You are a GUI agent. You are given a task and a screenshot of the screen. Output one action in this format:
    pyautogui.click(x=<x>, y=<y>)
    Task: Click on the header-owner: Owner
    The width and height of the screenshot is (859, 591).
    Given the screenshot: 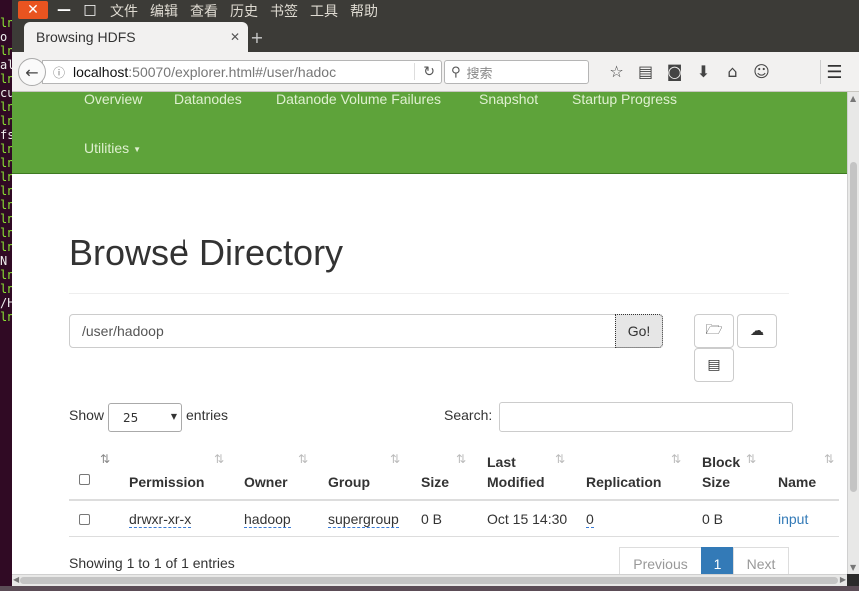 What is the action you would take?
    pyautogui.click(x=266, y=482)
    